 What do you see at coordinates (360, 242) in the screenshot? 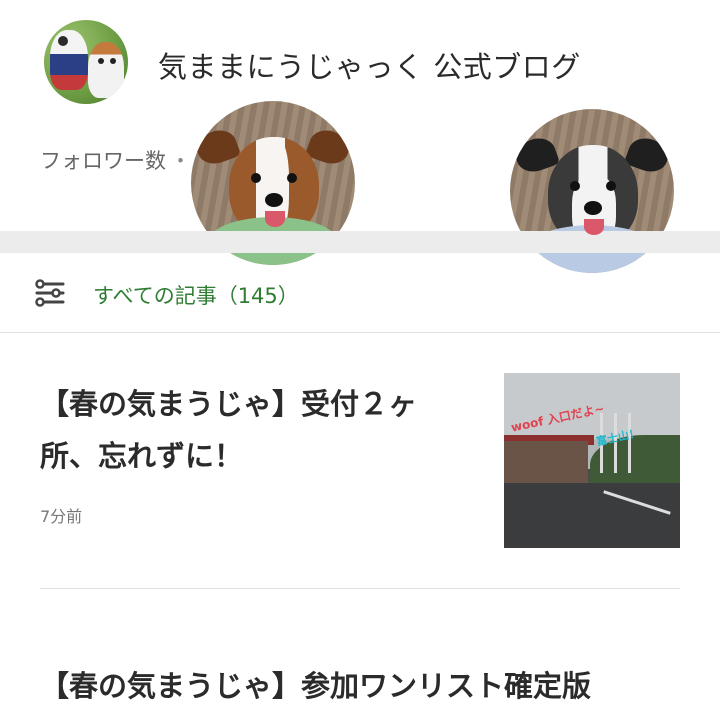
I see `section-divider` at bounding box center [360, 242].